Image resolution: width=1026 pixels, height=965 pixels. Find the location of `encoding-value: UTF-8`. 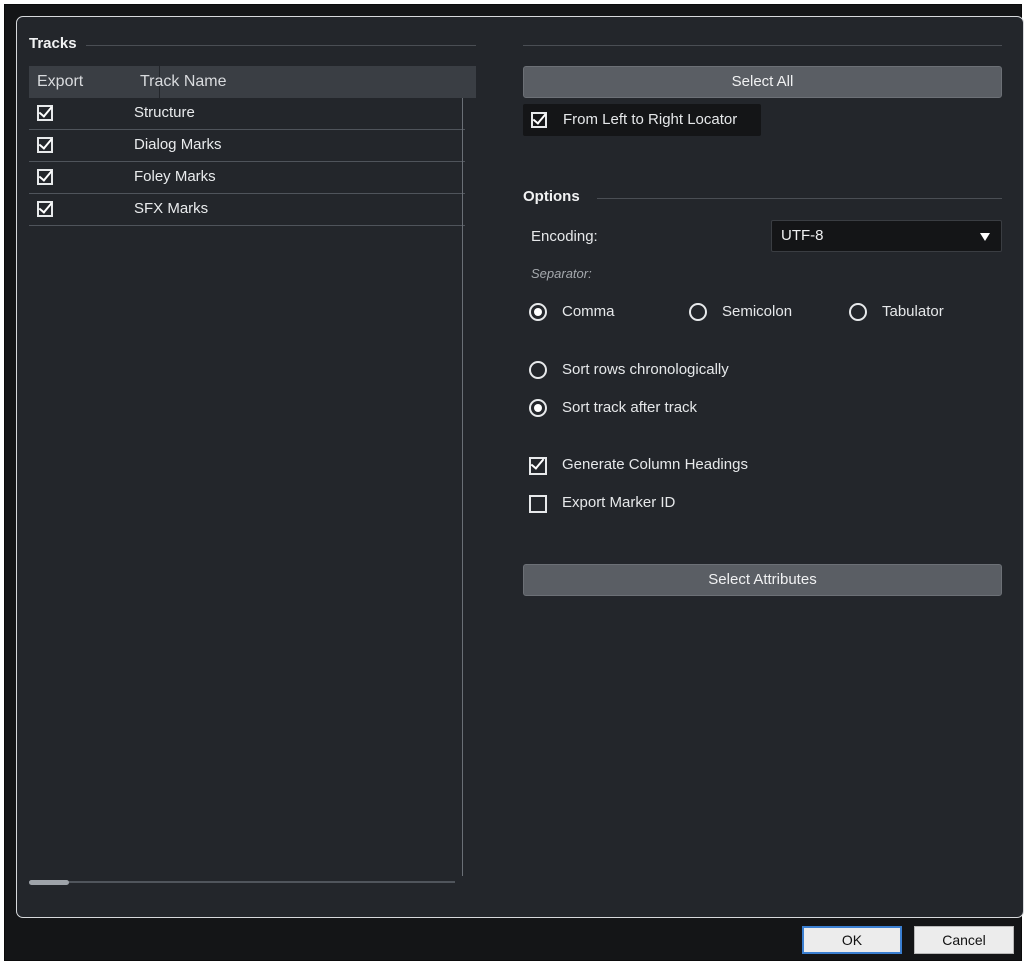

encoding-value: UTF-8 is located at coordinates (802, 235).